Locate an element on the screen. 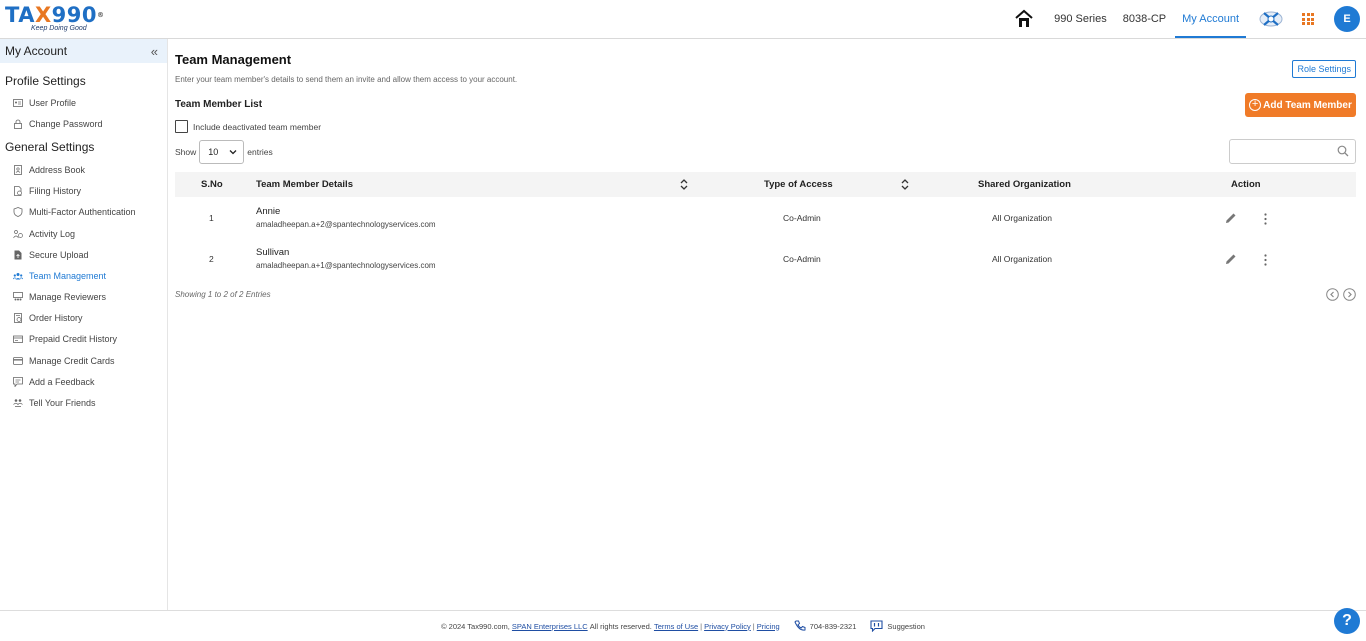 The image size is (1366, 641). footer-suggestion-label: Suggestion is located at coordinates (906, 626).